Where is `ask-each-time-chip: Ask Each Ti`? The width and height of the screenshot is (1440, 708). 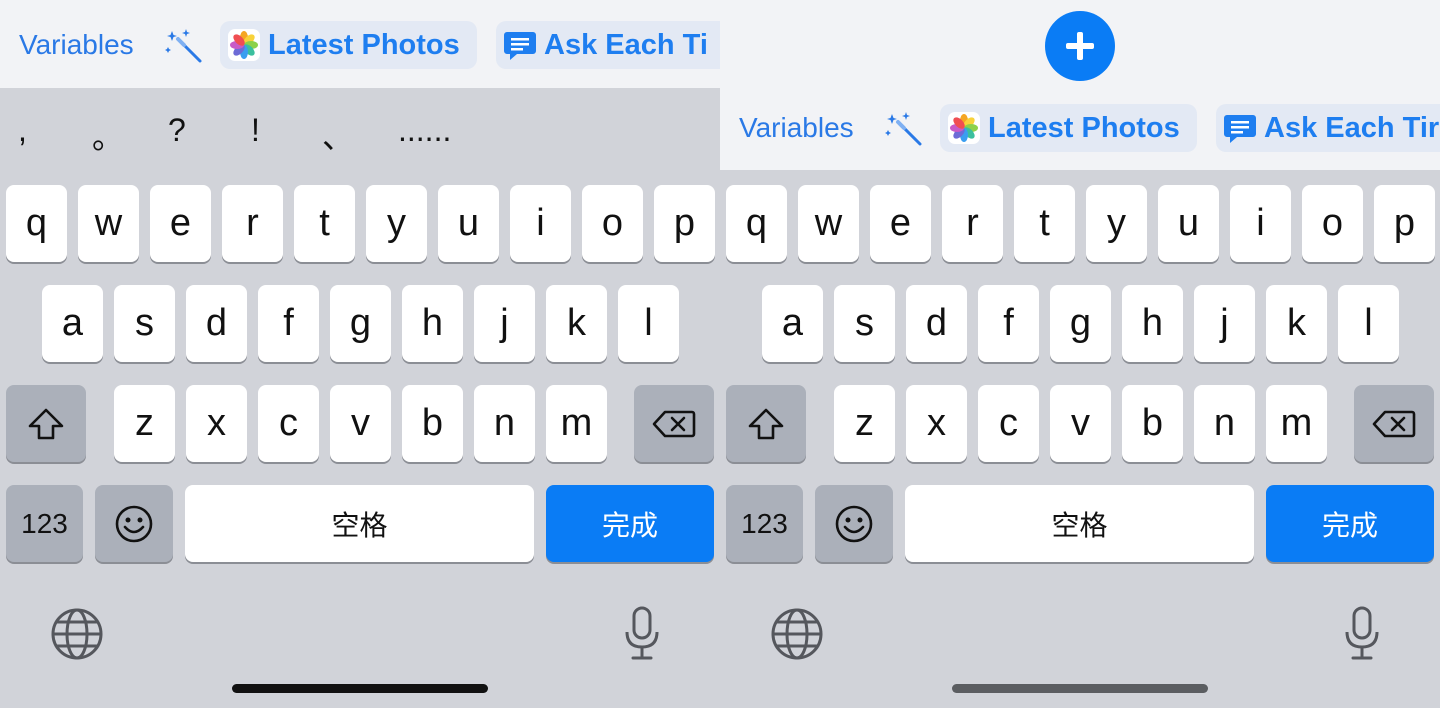
ask-each-time-chip: Ask Each Ti is located at coordinates (608, 45).